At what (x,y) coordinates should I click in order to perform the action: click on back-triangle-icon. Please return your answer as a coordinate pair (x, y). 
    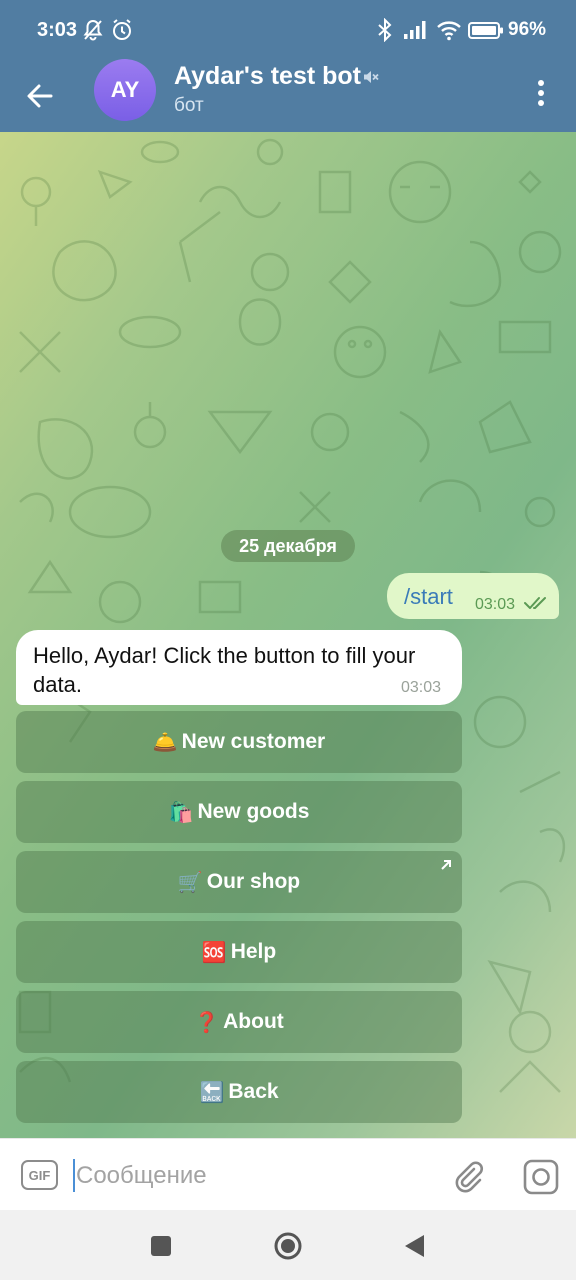
    Looking at the image, I should click on (415, 1246).